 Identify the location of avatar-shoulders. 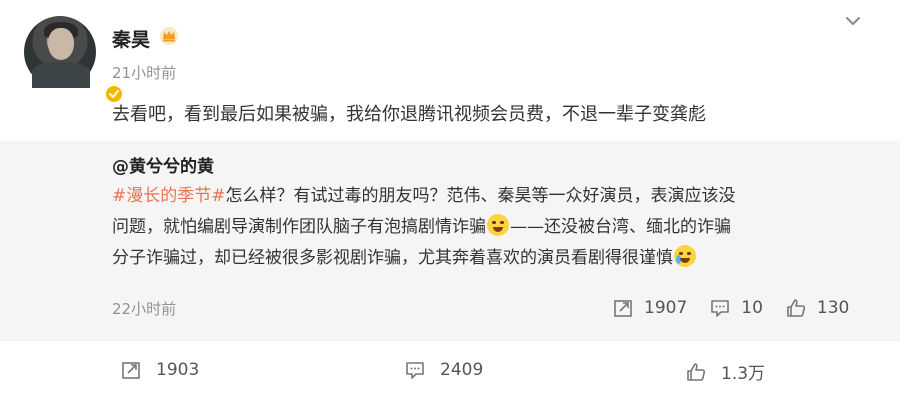
(61, 75).